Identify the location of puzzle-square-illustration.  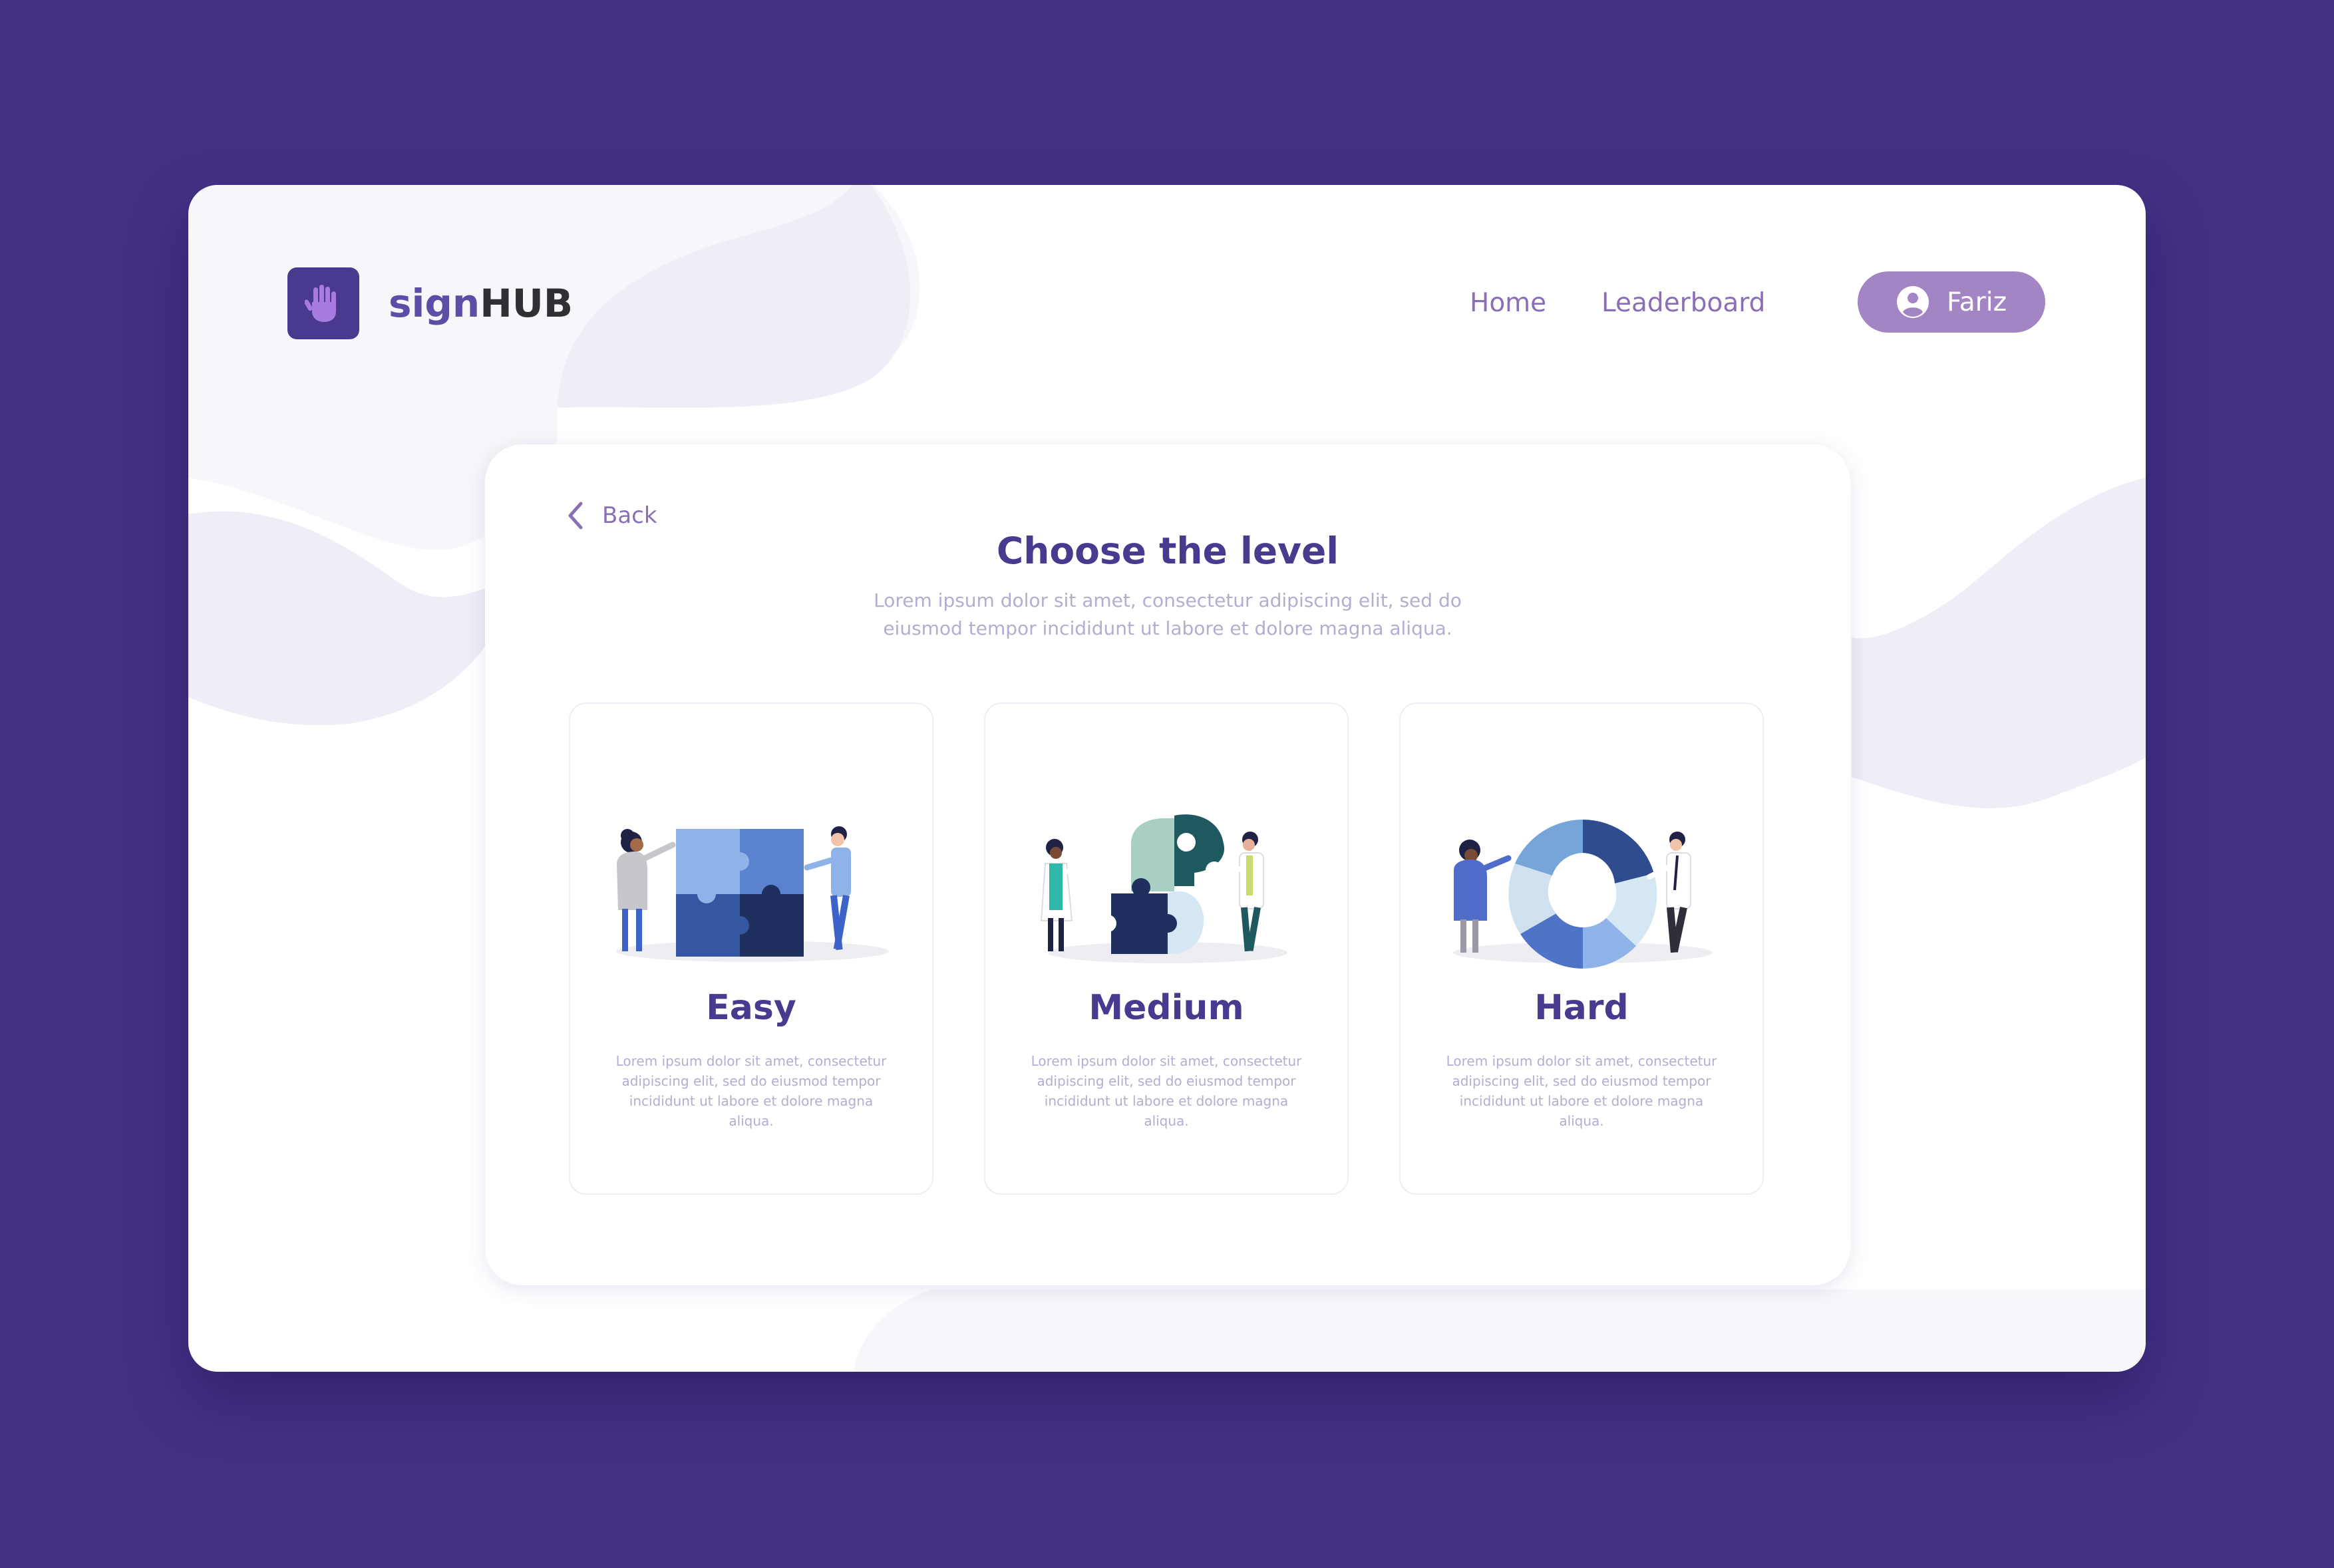
(752, 894).